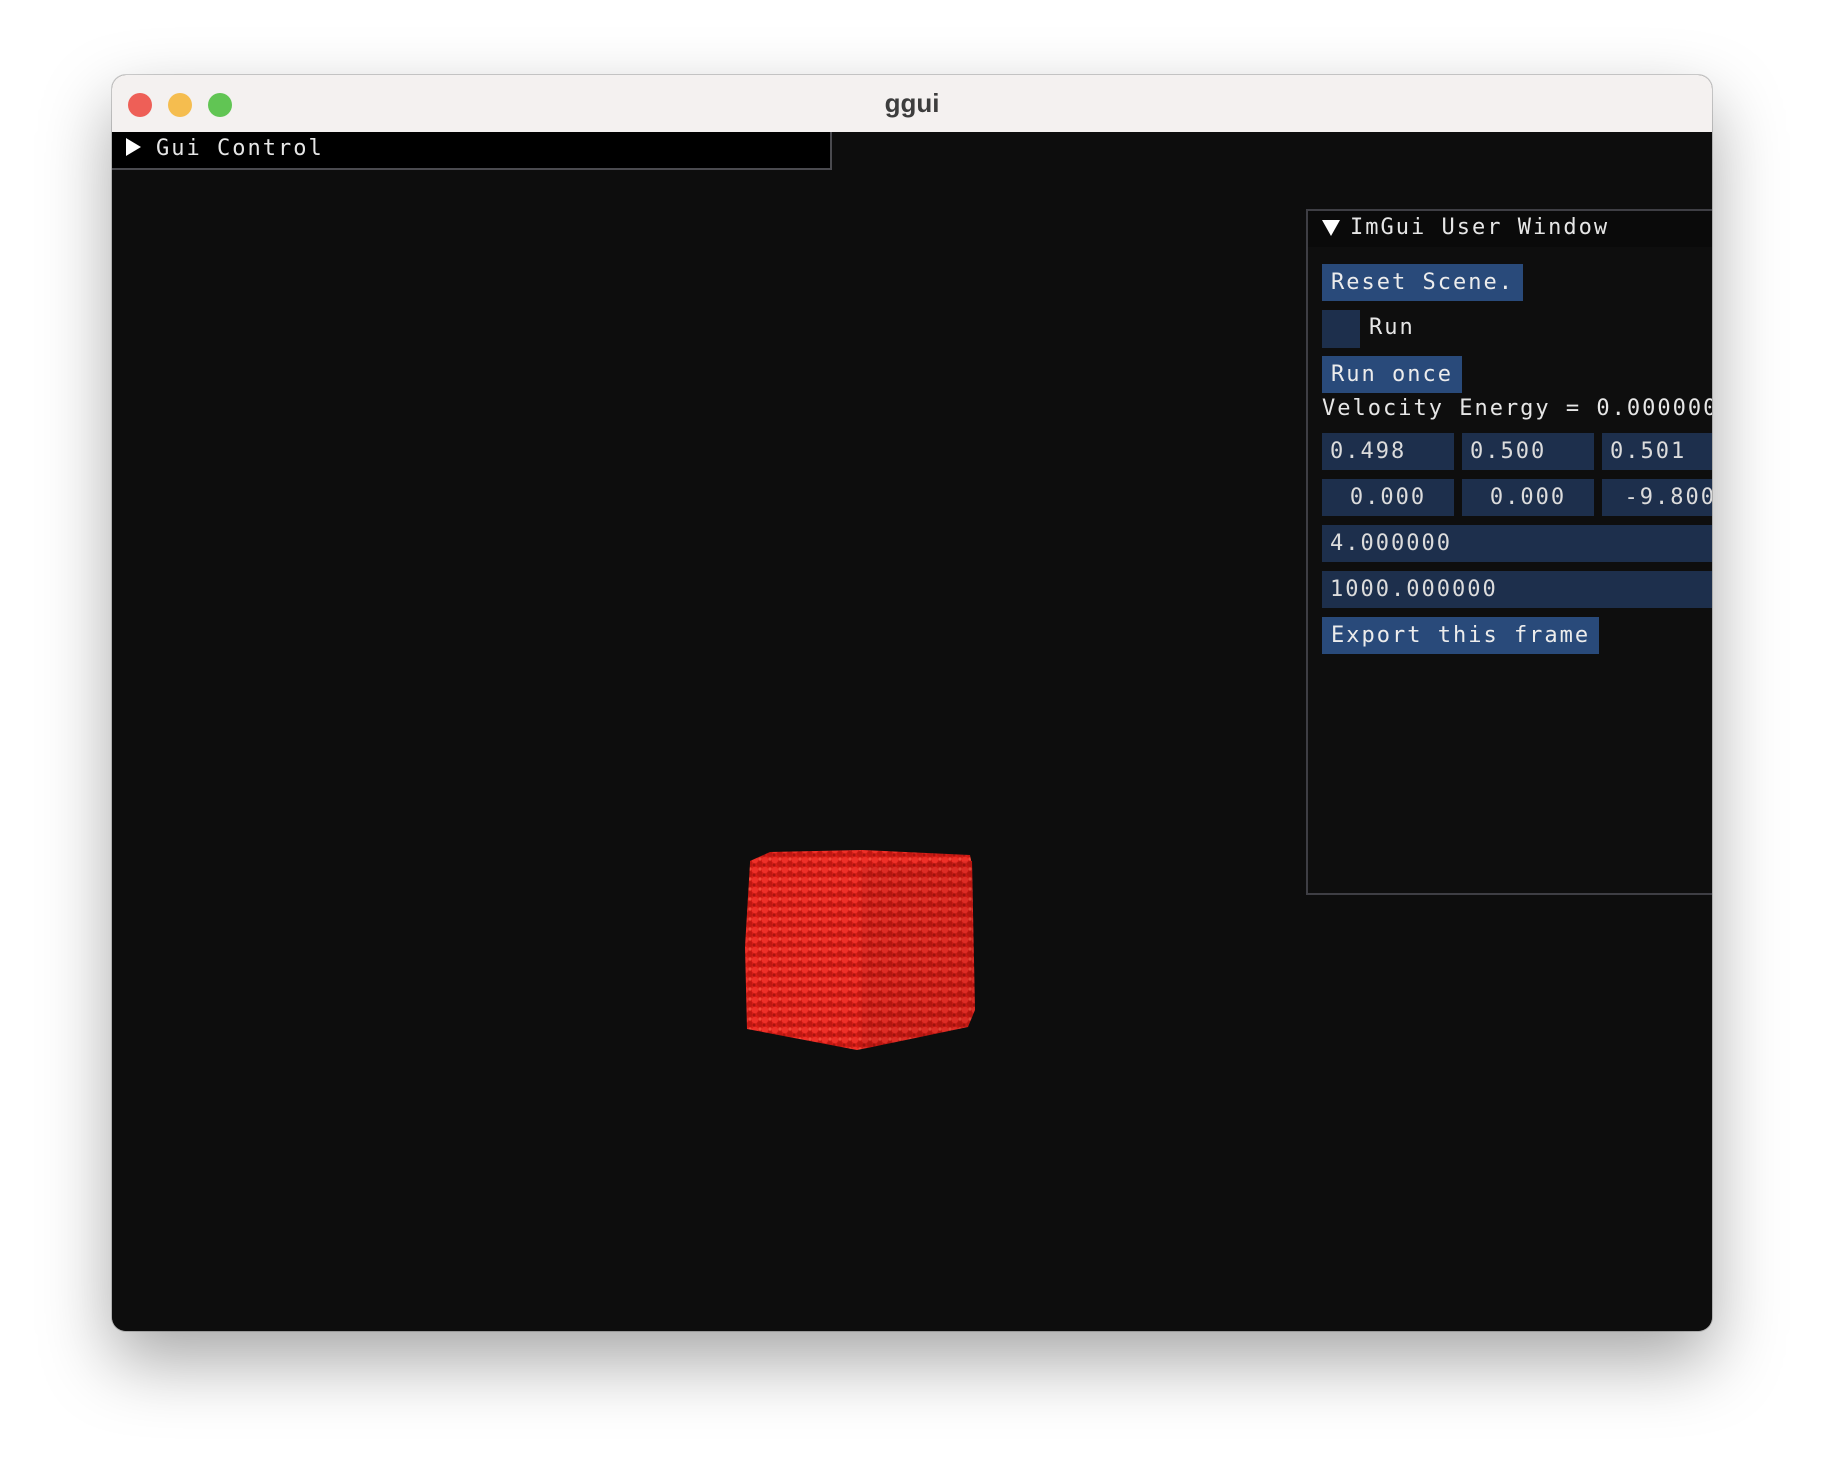  I want to click on float-field-1: 4.000000, so click(1517, 543).